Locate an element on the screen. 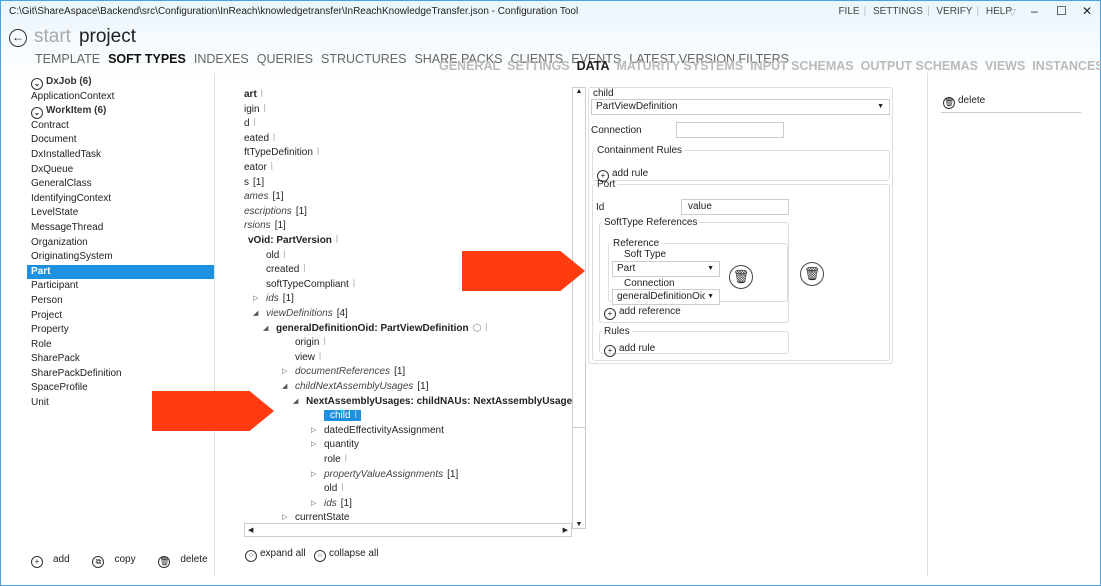 The image size is (1101, 586). tree-node: rsions [1] is located at coordinates (265, 226).